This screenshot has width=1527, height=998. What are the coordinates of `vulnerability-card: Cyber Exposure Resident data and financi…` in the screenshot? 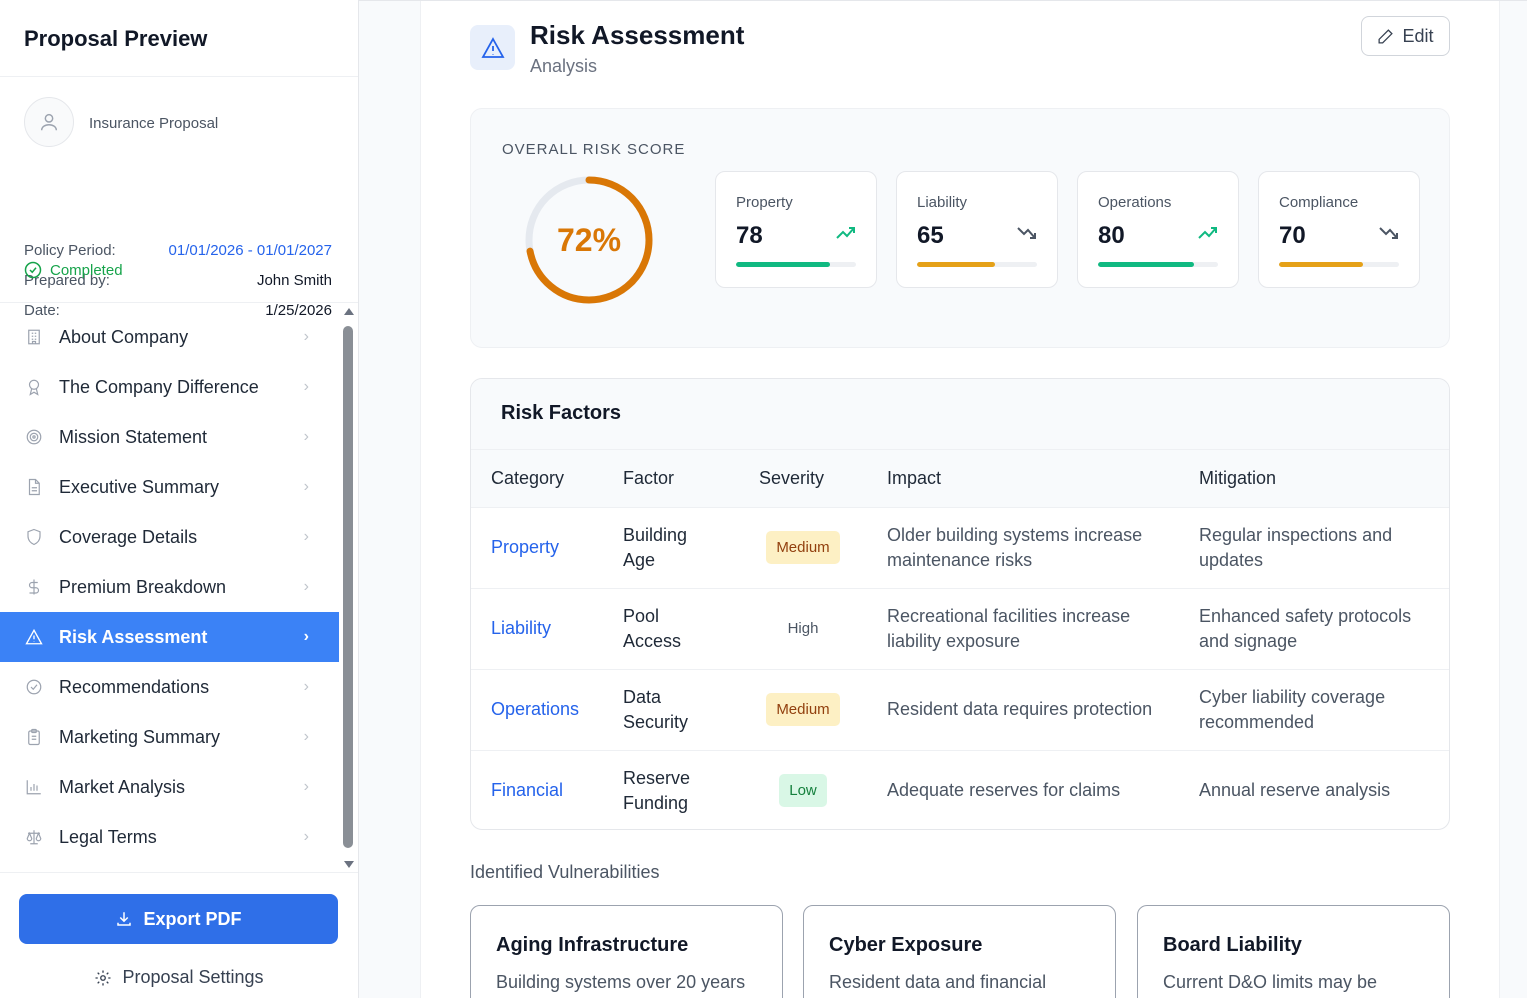 It's located at (959, 951).